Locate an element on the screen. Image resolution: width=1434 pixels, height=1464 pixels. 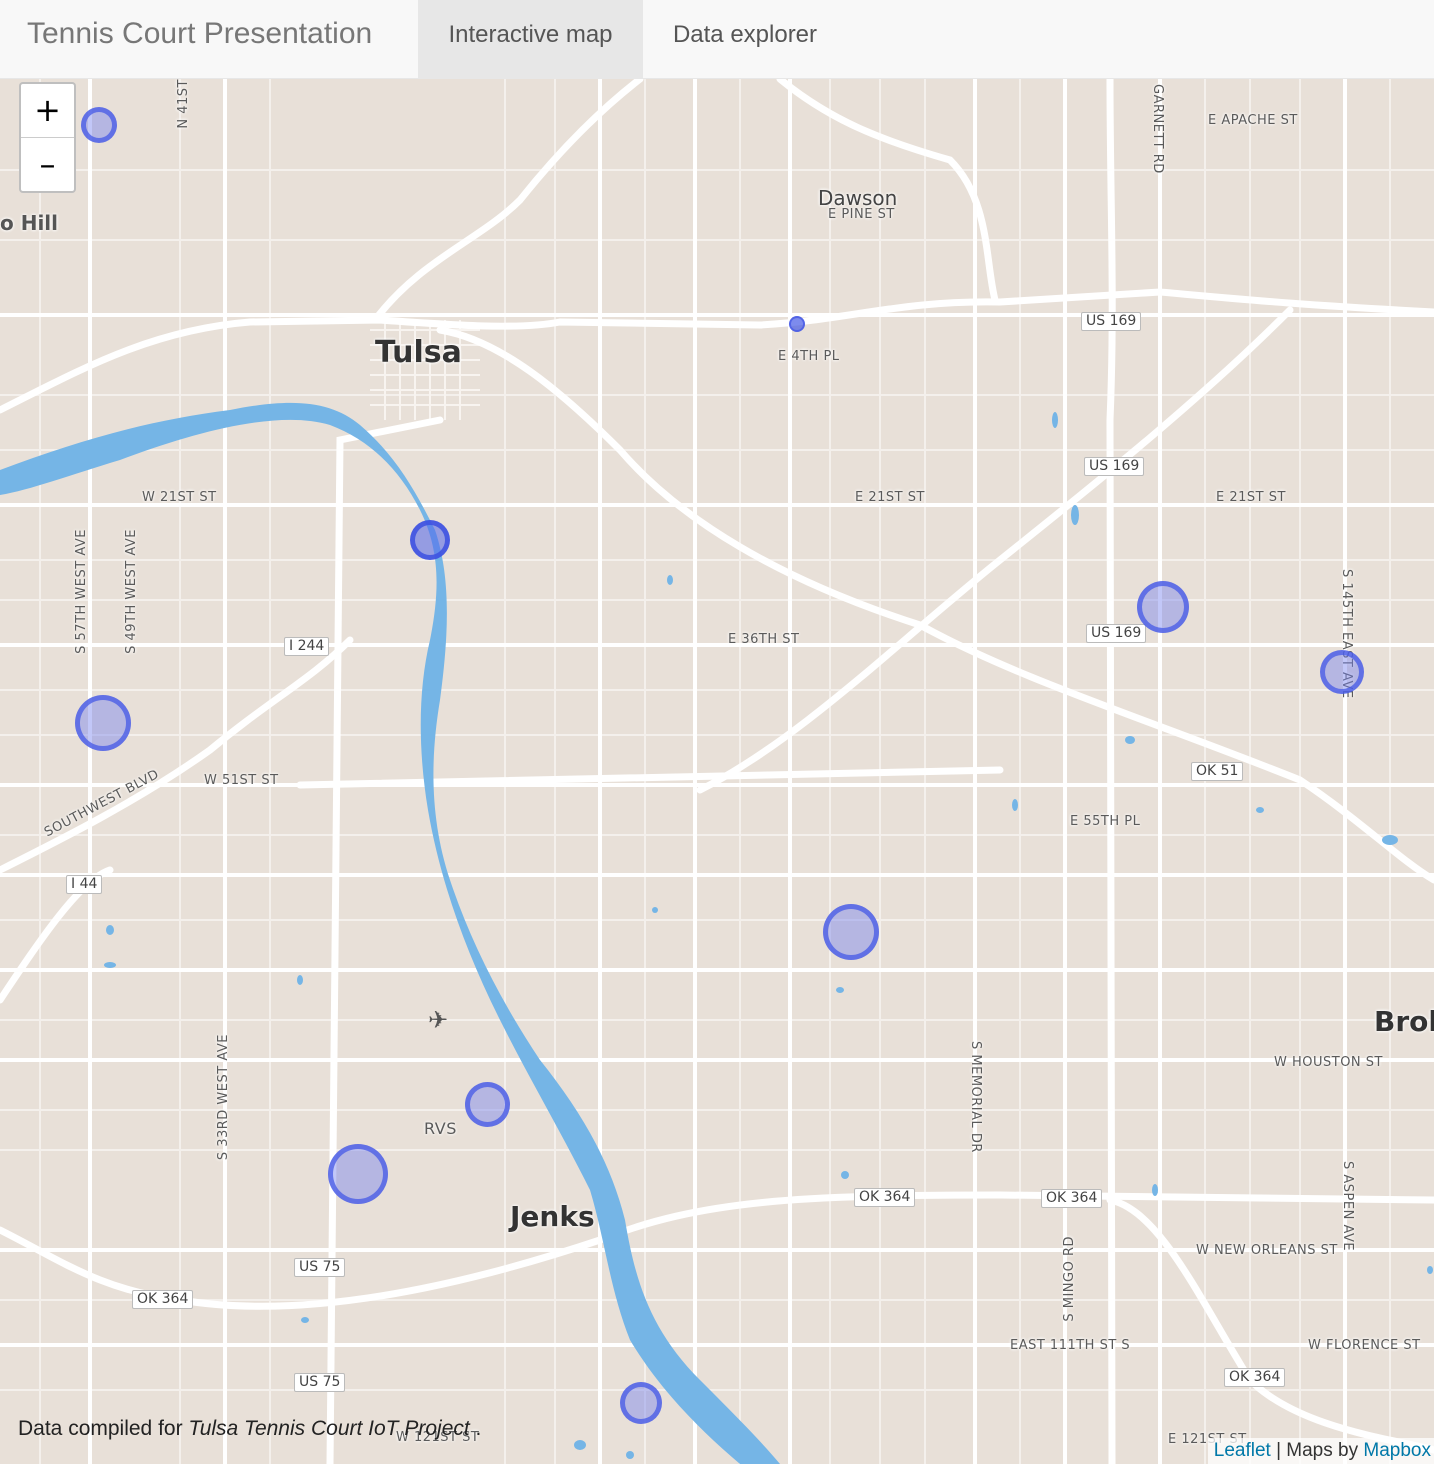
street-label-s-49th: S 49TH WEST AVE is located at coordinates (131, 591).